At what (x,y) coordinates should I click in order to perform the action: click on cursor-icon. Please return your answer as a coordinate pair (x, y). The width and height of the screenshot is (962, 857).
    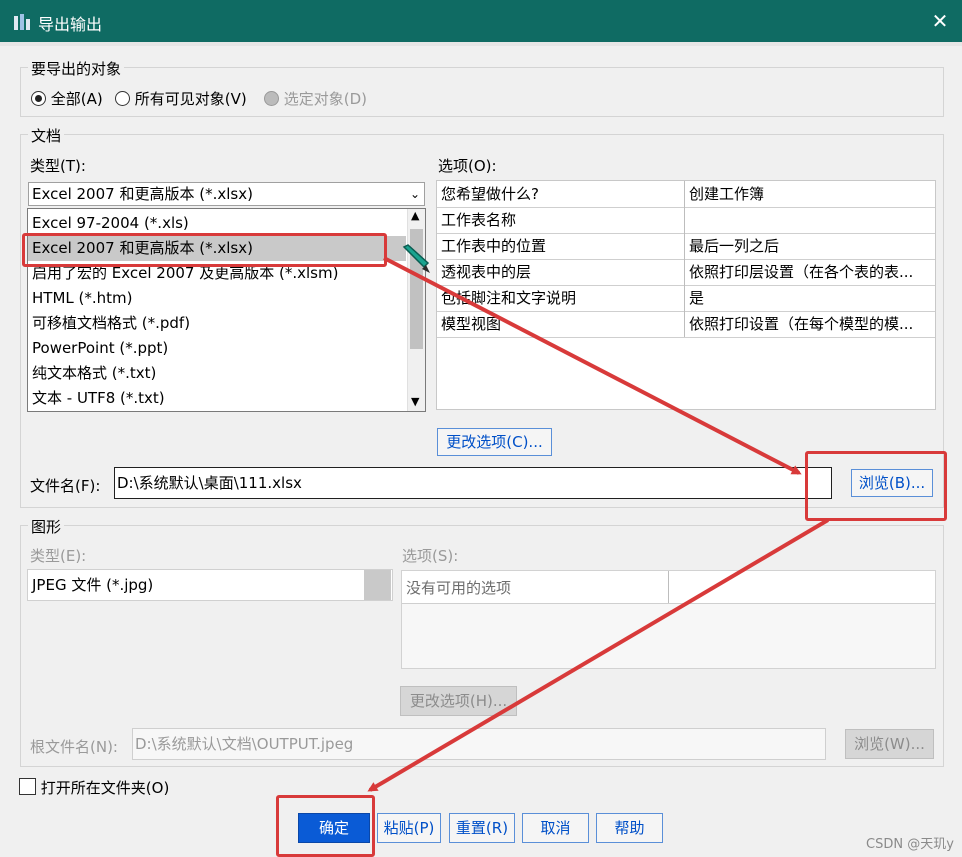
    Looking at the image, I should click on (416, 258).